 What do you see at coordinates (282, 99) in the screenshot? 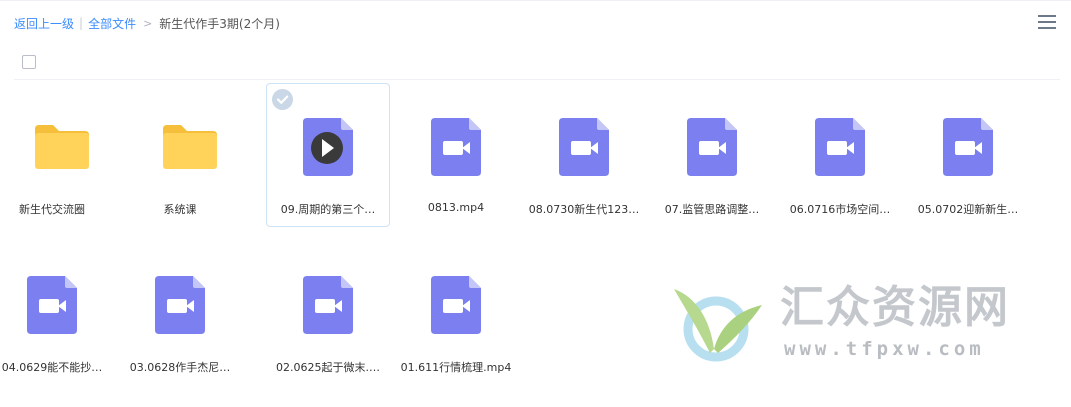
I see `selected-check-icon` at bounding box center [282, 99].